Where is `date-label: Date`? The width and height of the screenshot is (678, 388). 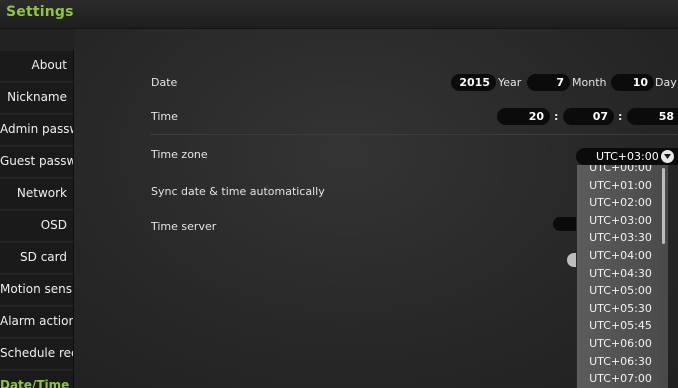
date-label: Date is located at coordinates (164, 82).